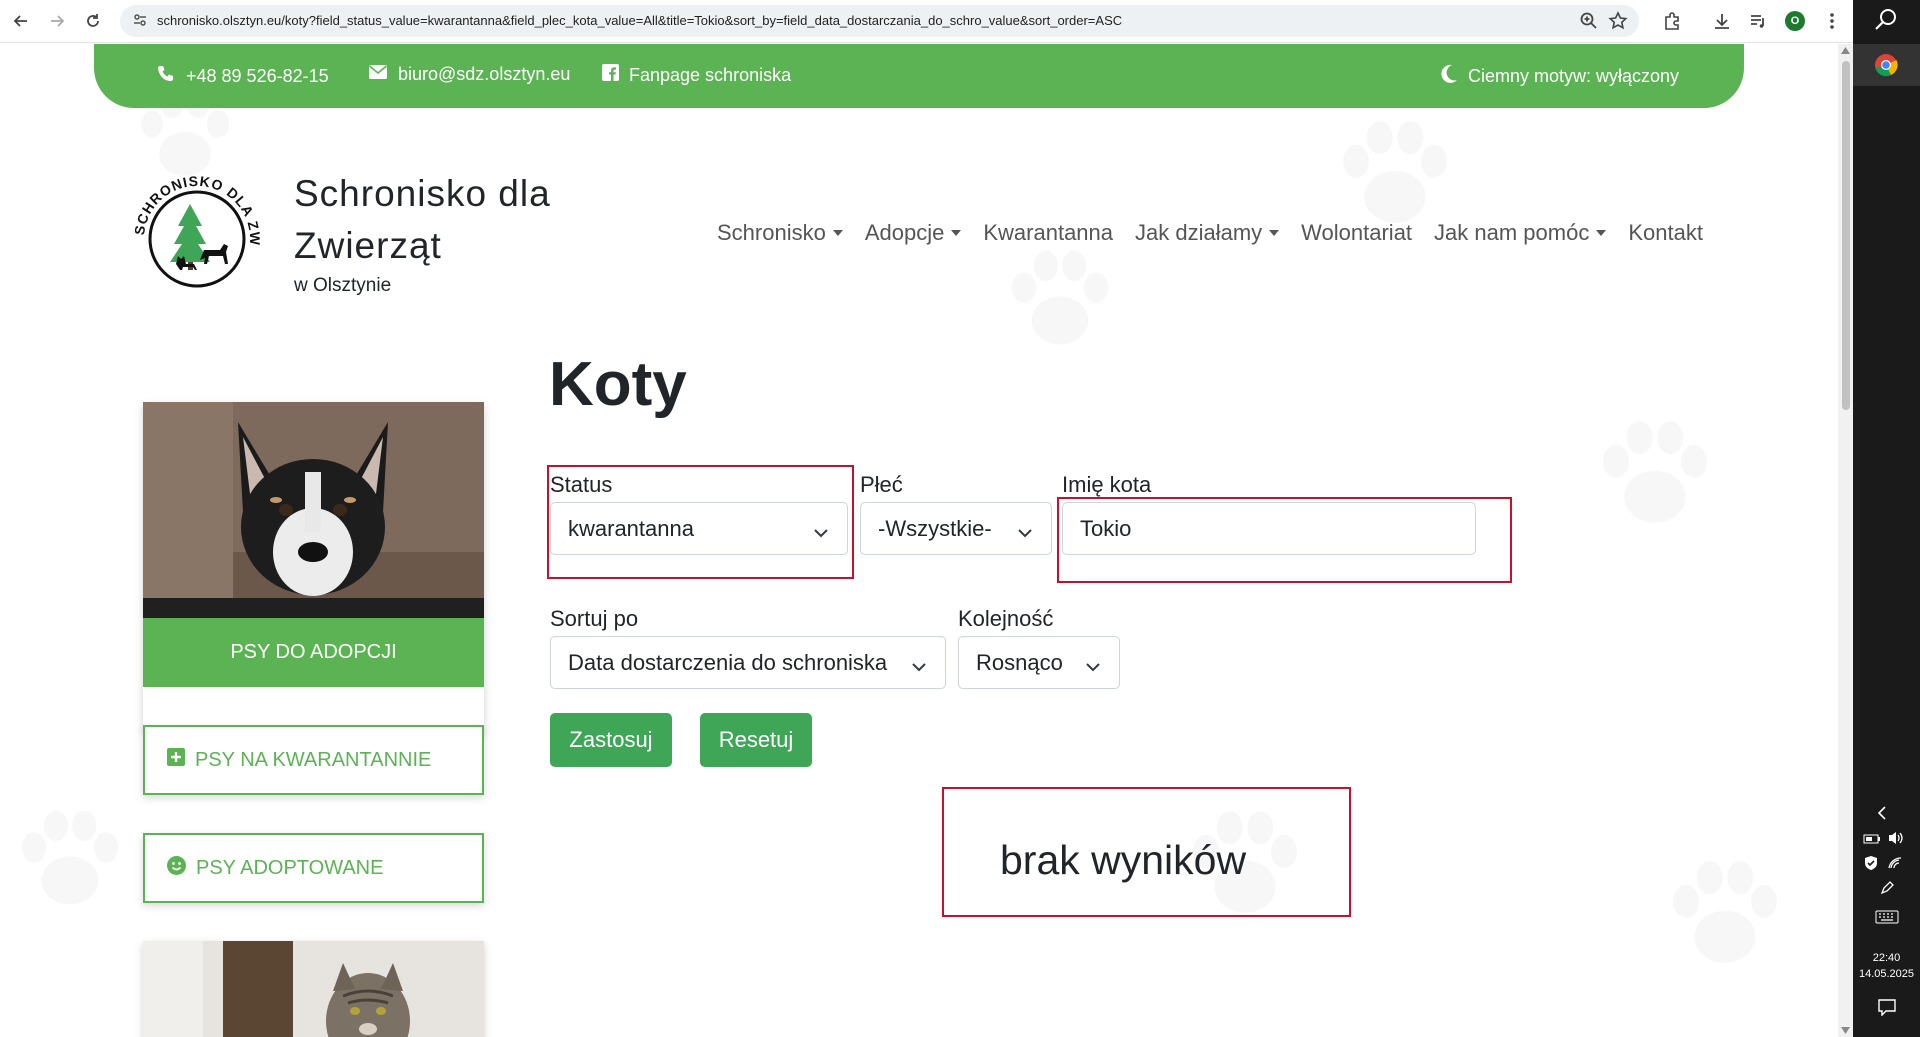  I want to click on dogs-in-quarantine-button: PSY NA KWARANTANNIE, so click(313, 760).